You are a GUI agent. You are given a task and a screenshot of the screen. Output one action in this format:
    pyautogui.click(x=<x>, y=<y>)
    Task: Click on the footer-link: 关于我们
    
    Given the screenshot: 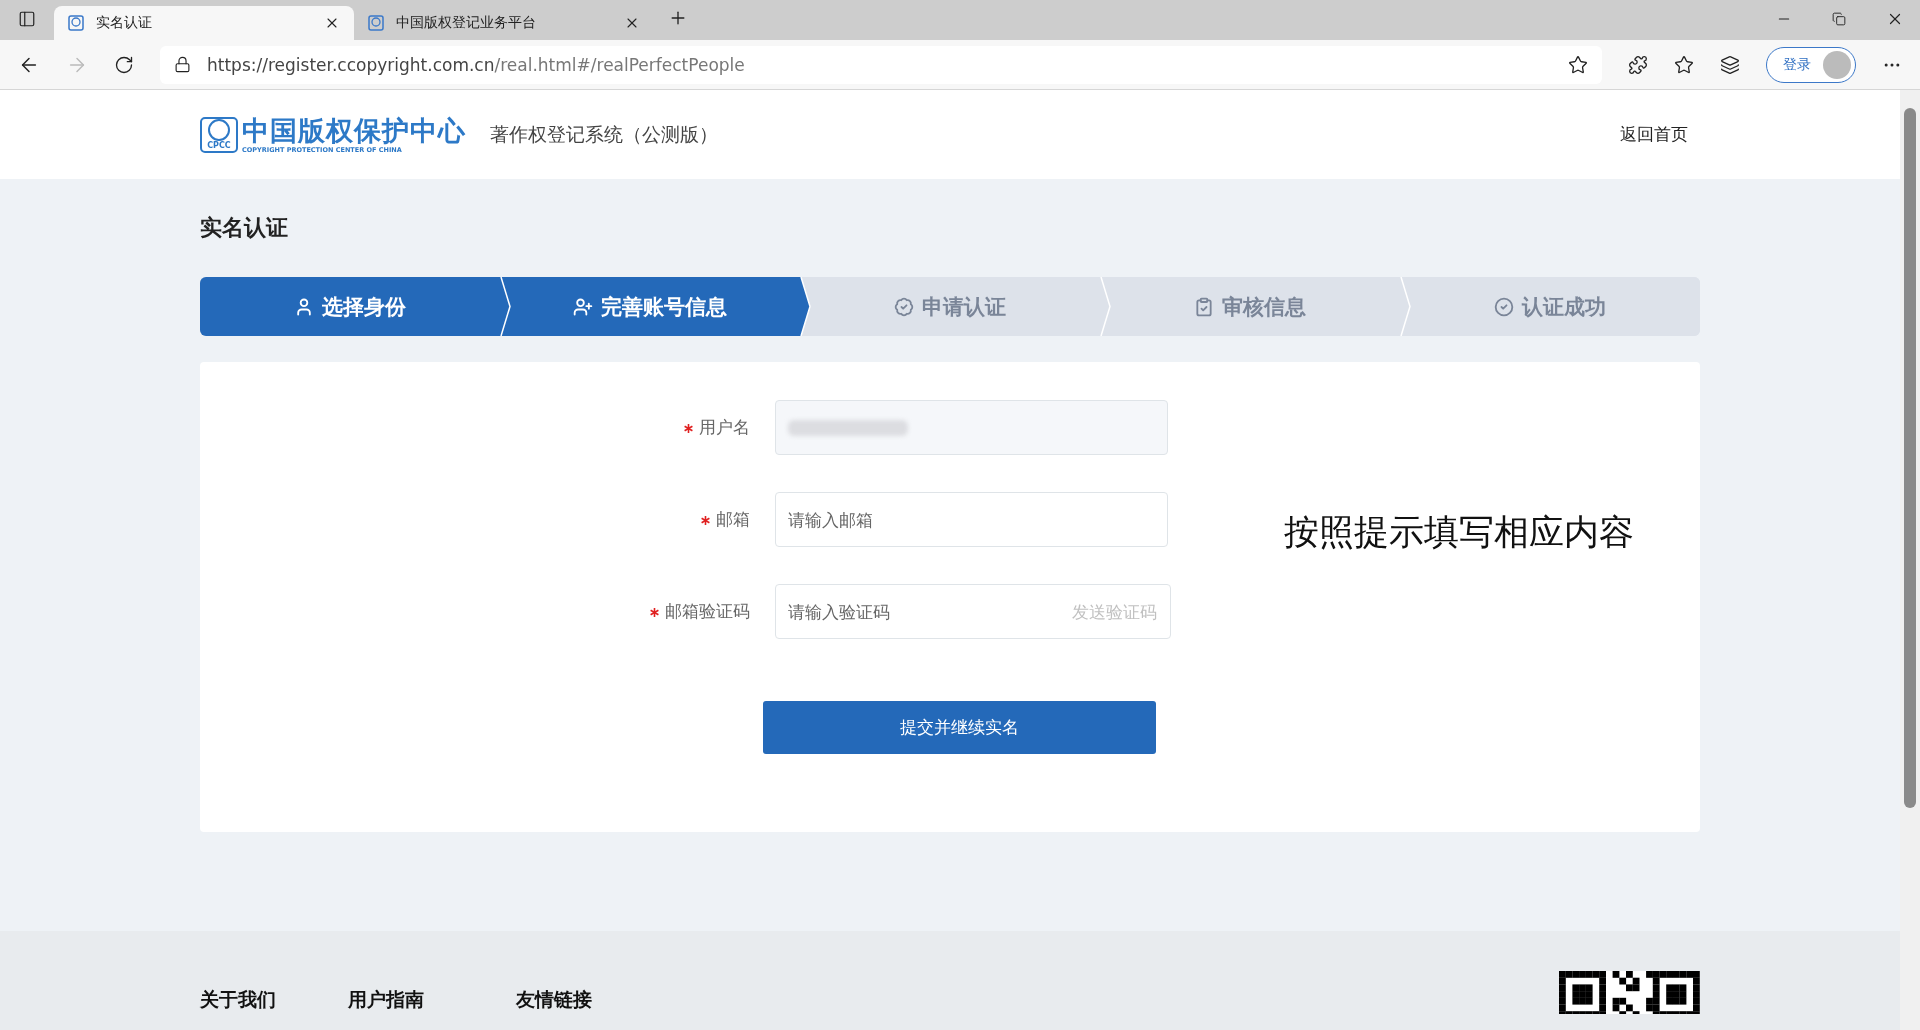 What is the action you would take?
    pyautogui.click(x=238, y=1000)
    